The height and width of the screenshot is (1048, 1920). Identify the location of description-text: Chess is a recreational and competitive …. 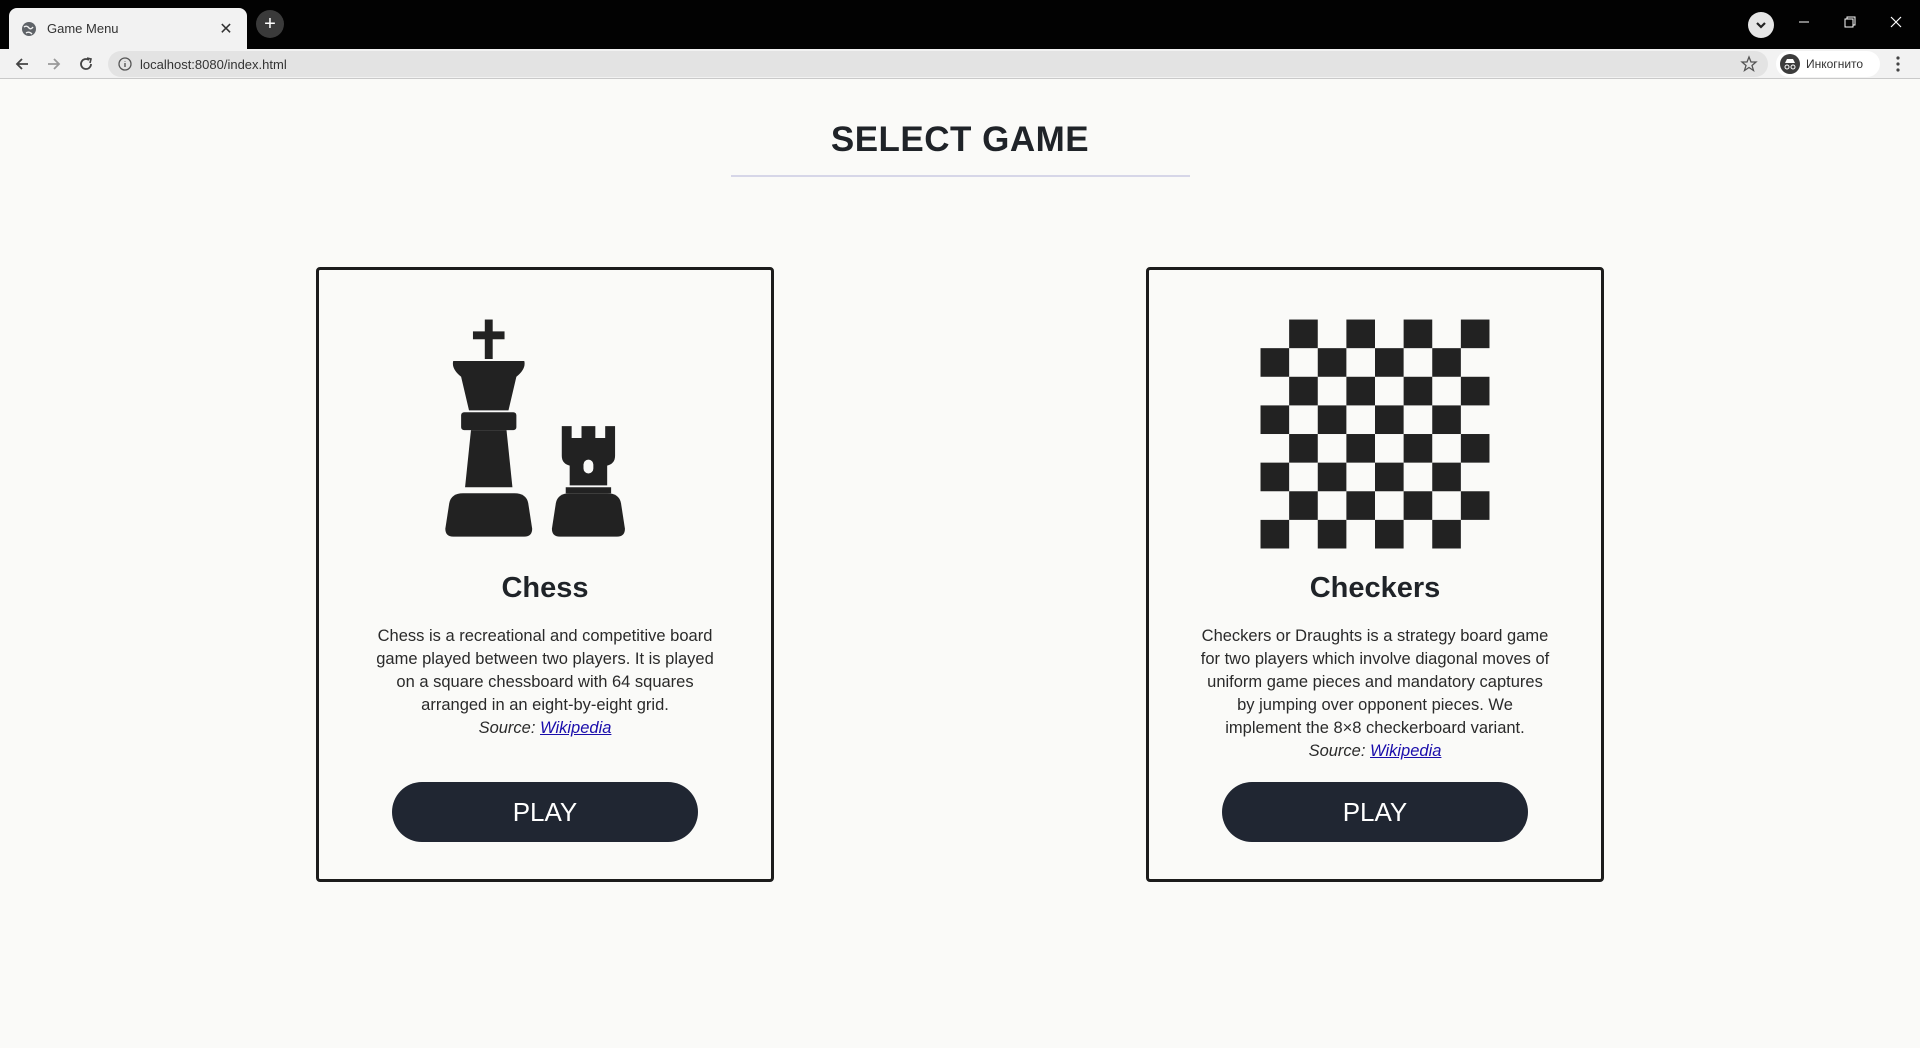
(545, 670).